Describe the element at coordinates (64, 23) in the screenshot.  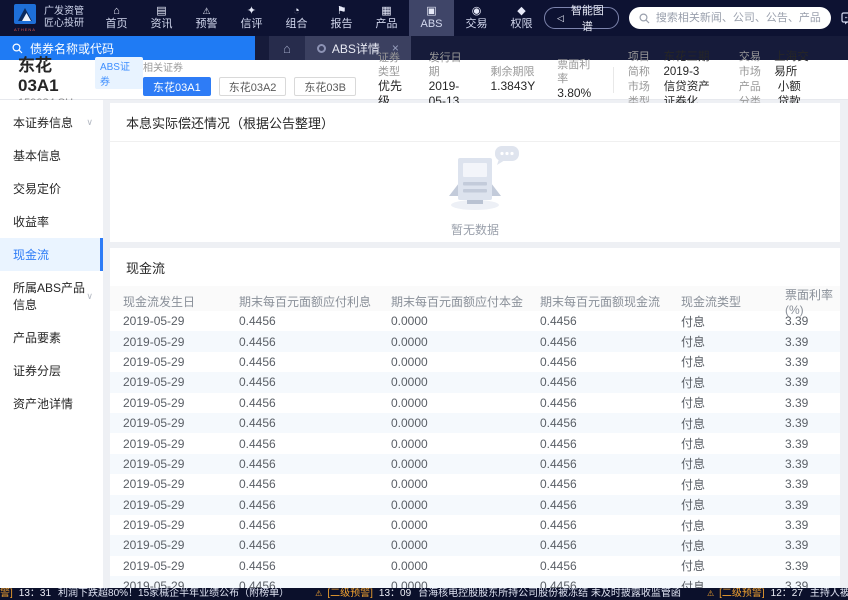
I see `logo-text-line2: 匠心投研` at that location.